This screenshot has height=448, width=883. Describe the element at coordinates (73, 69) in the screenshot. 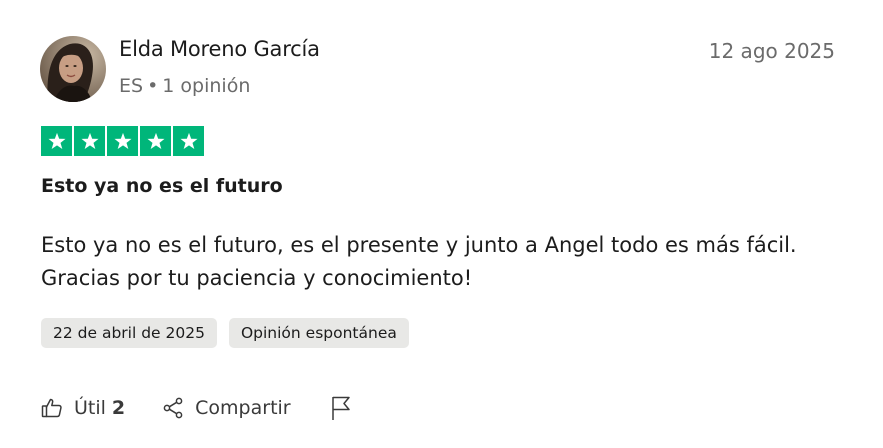

I see `avatar` at that location.